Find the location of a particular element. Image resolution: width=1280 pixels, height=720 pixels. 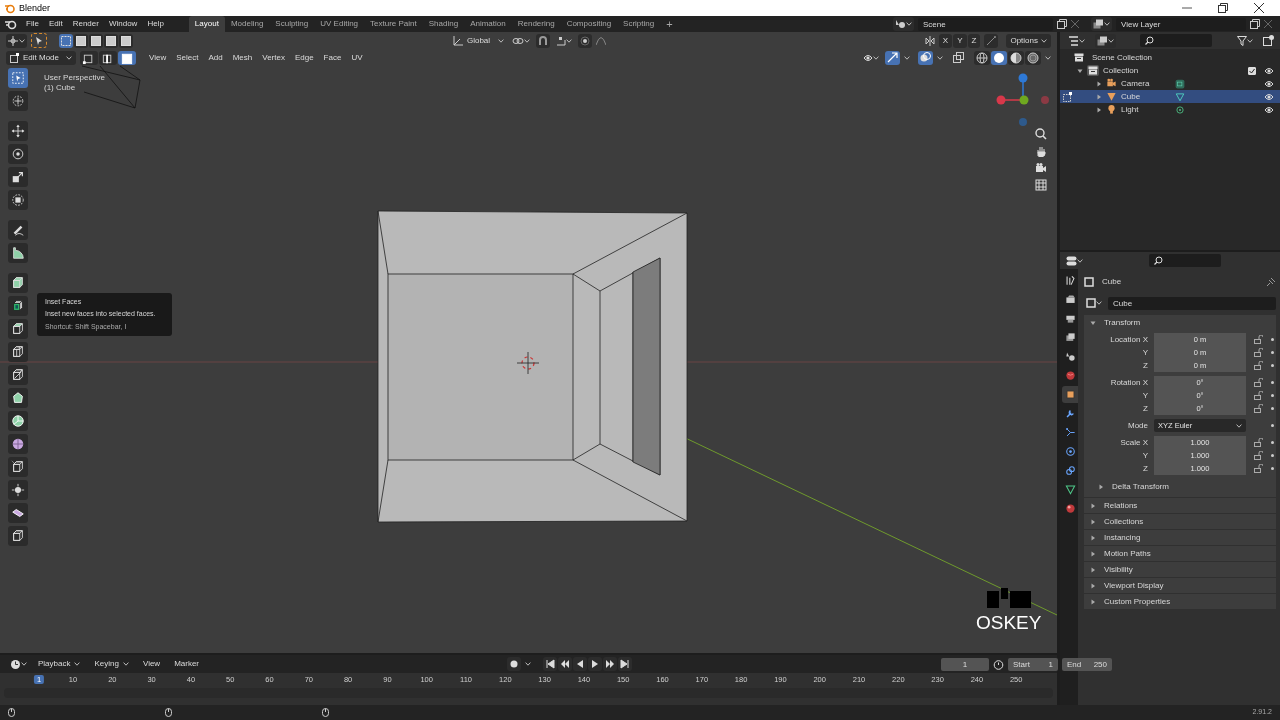

tree-item-label: Cube is located at coordinates (1131, 96).